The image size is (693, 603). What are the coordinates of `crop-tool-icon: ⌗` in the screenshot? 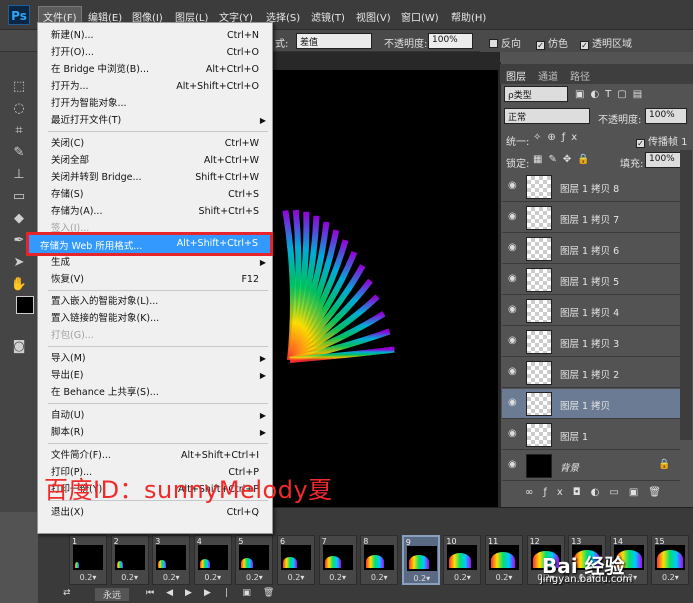 It's located at (19, 131).